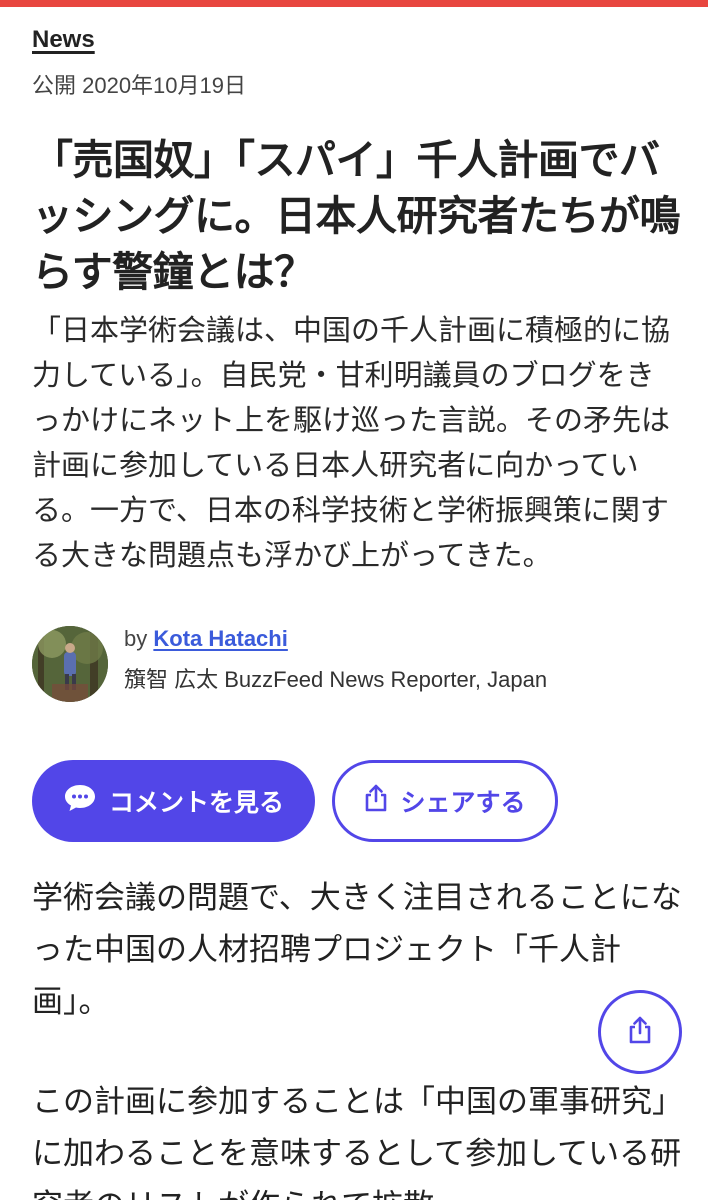  What do you see at coordinates (220, 638) in the screenshot?
I see `author-name-link: Kota Hatachi` at bounding box center [220, 638].